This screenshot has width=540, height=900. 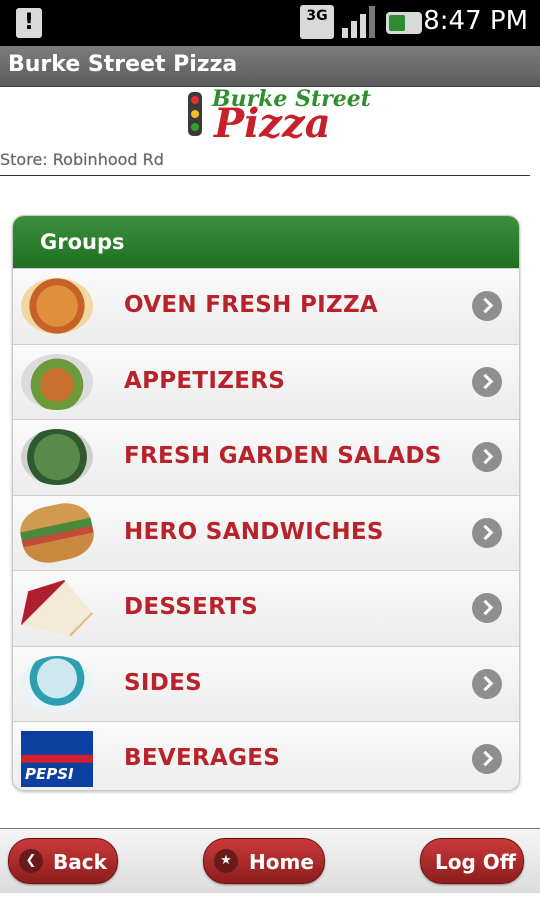 I want to click on app-title: Burke Street Pizza, so click(x=123, y=64).